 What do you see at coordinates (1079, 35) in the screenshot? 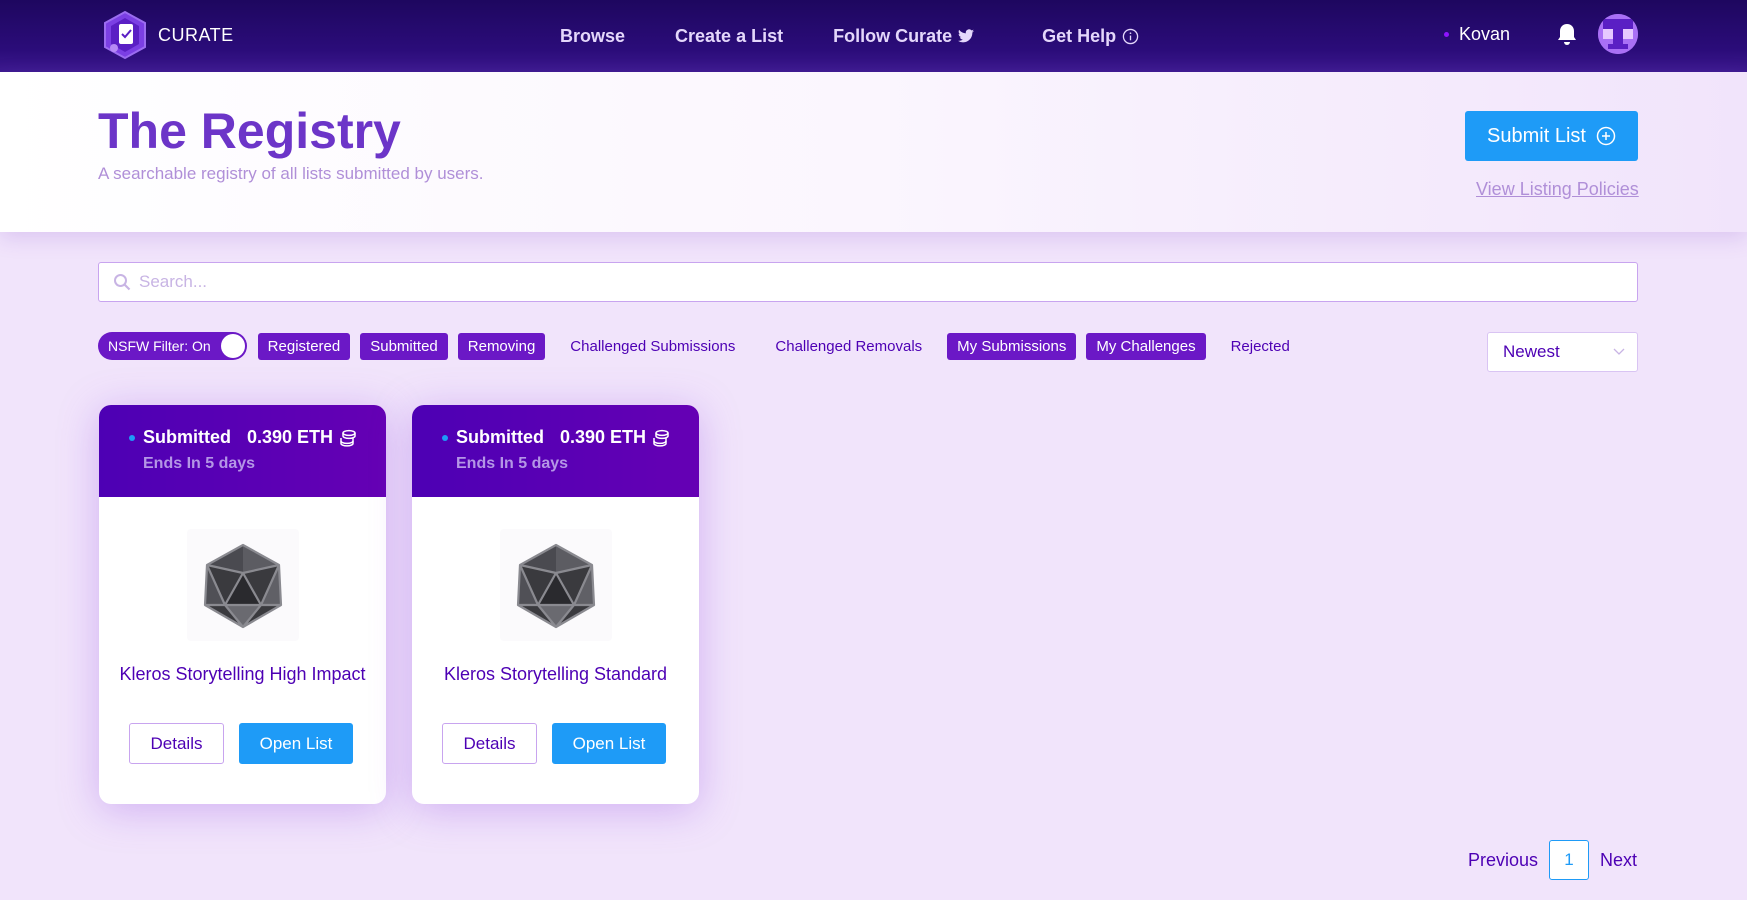
I see `nav-get-help-label: Get Help` at bounding box center [1079, 35].